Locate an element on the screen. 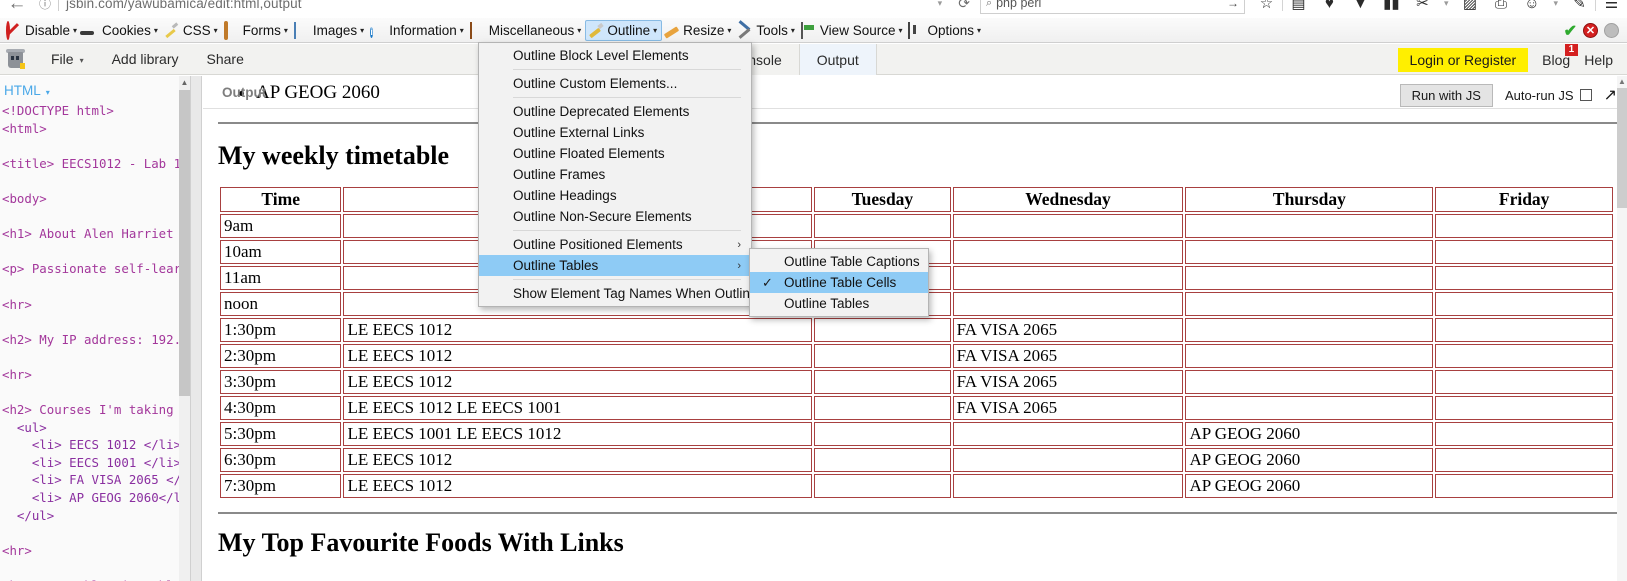 This screenshot has width=1627, height=581. wdt-tools-label: Tools is located at coordinates (772, 30).